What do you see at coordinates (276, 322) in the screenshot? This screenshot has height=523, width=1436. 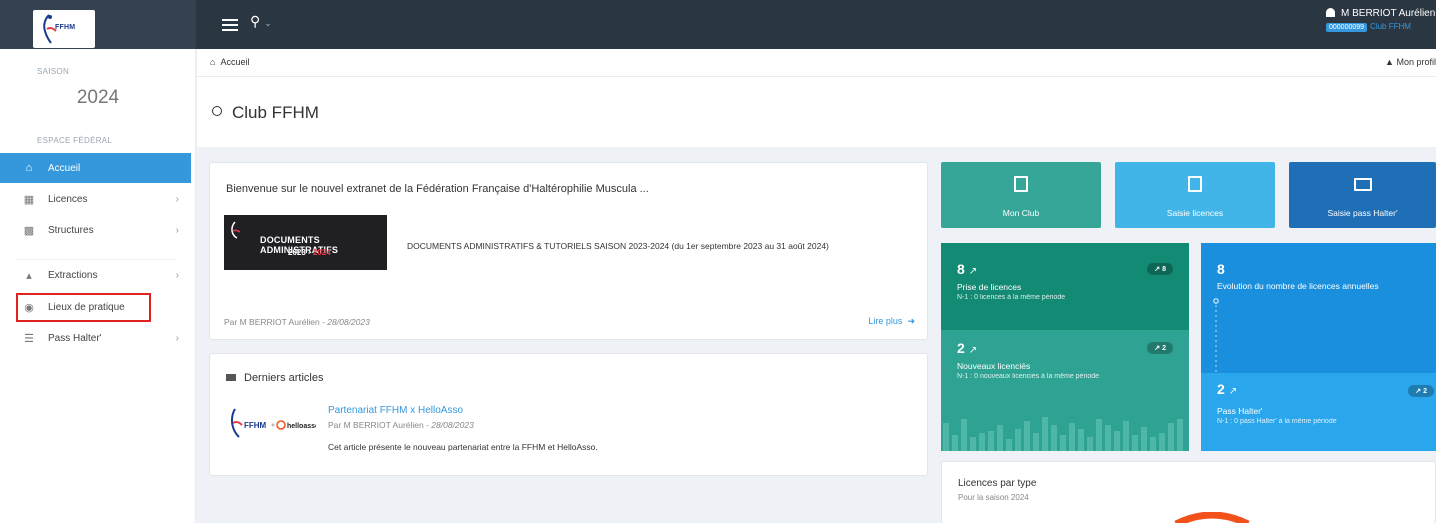 I see `post-author: Par M BERRIOT Aurélien -` at bounding box center [276, 322].